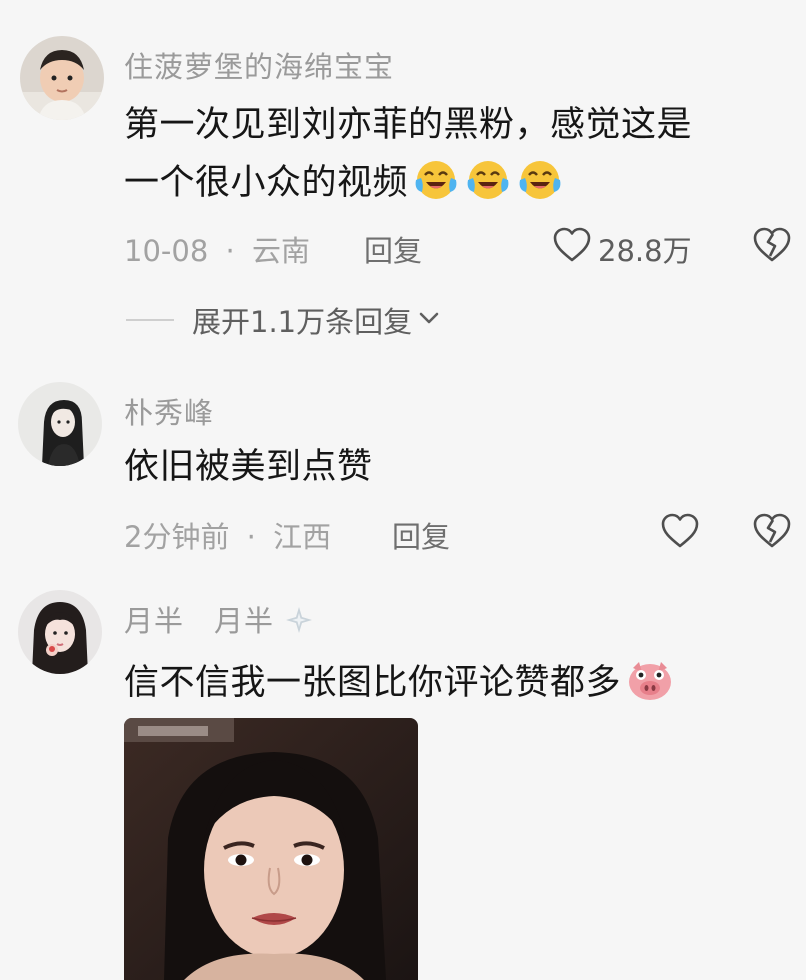  What do you see at coordinates (266, 183) in the screenshot?
I see `comment-text-line: 一个很小众的视频` at bounding box center [266, 183].